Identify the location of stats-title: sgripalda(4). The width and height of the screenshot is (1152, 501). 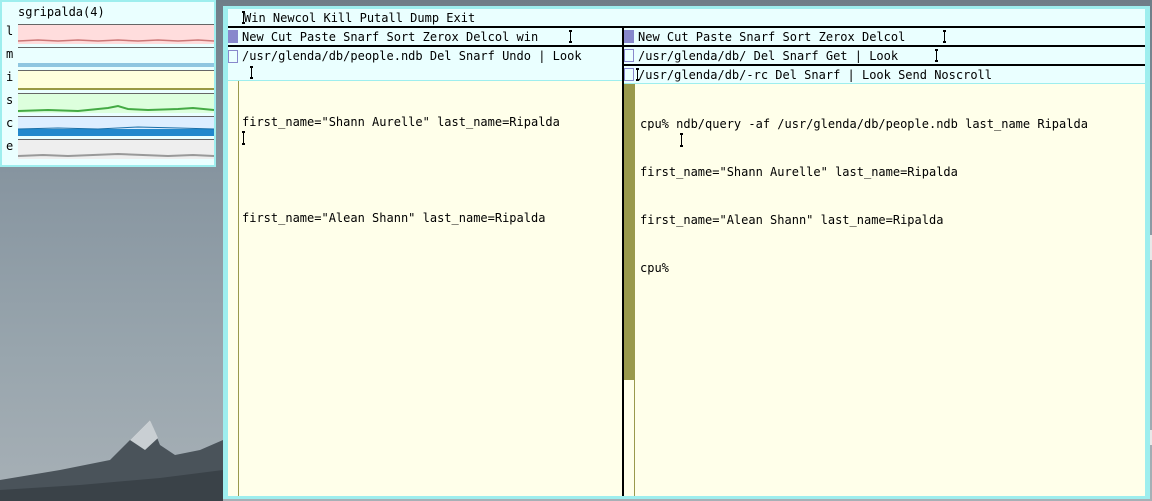
(61, 12).